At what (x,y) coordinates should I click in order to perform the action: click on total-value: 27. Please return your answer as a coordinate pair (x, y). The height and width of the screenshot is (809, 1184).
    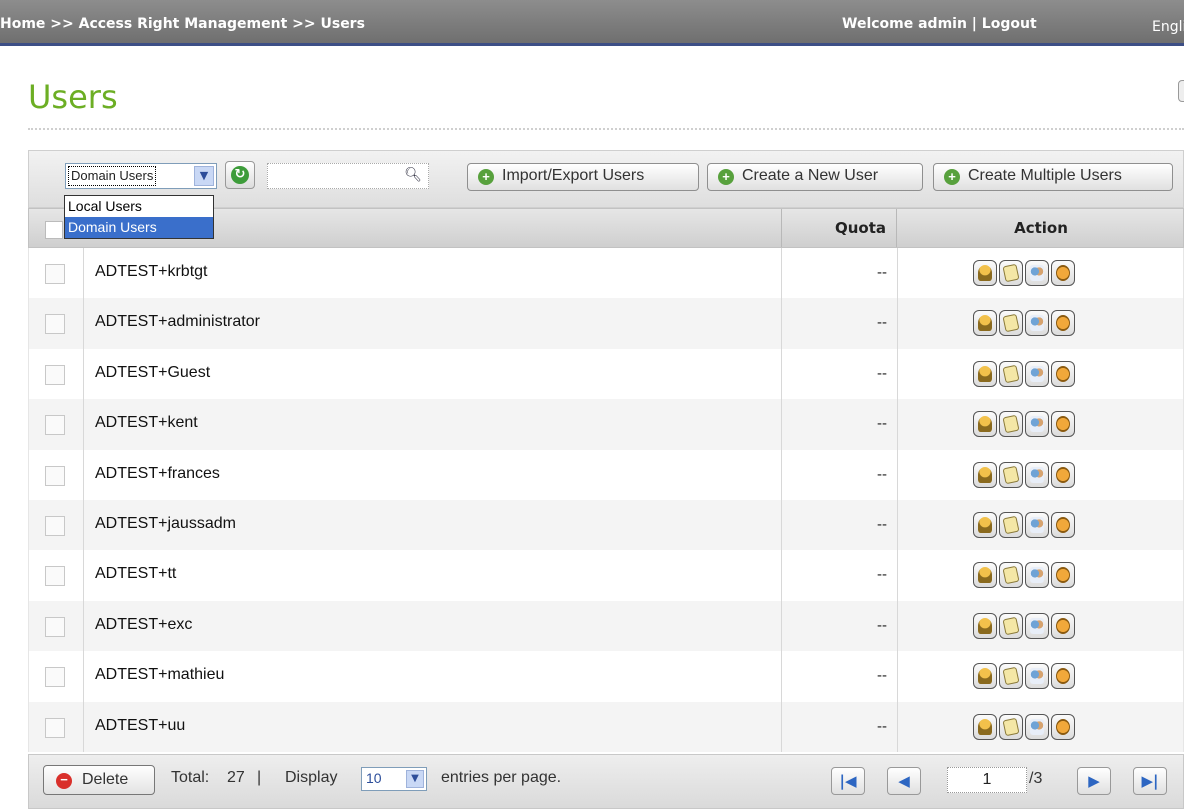
    Looking at the image, I should click on (236, 777).